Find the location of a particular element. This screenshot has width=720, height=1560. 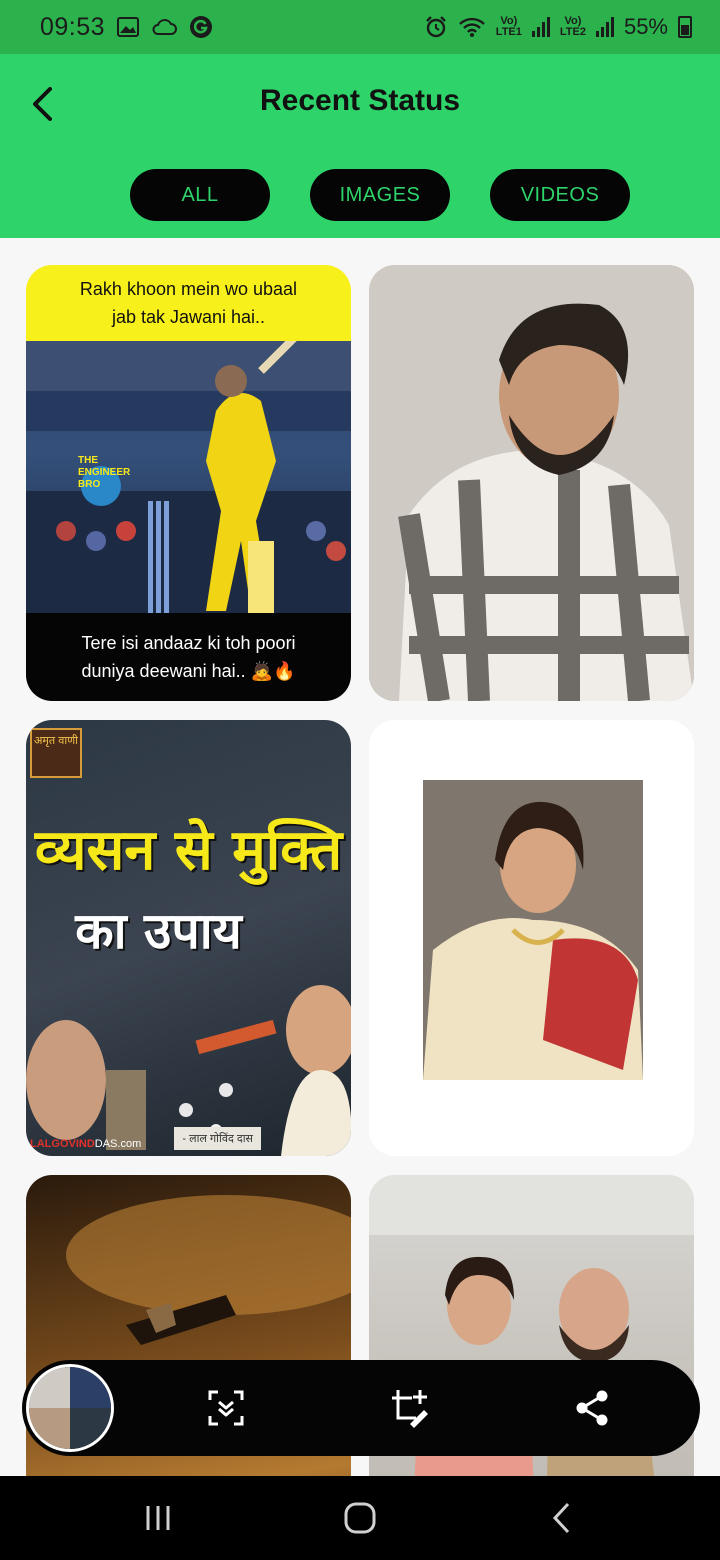

website-label: LALGOVINDDAS.com is located at coordinates (85, 1144).